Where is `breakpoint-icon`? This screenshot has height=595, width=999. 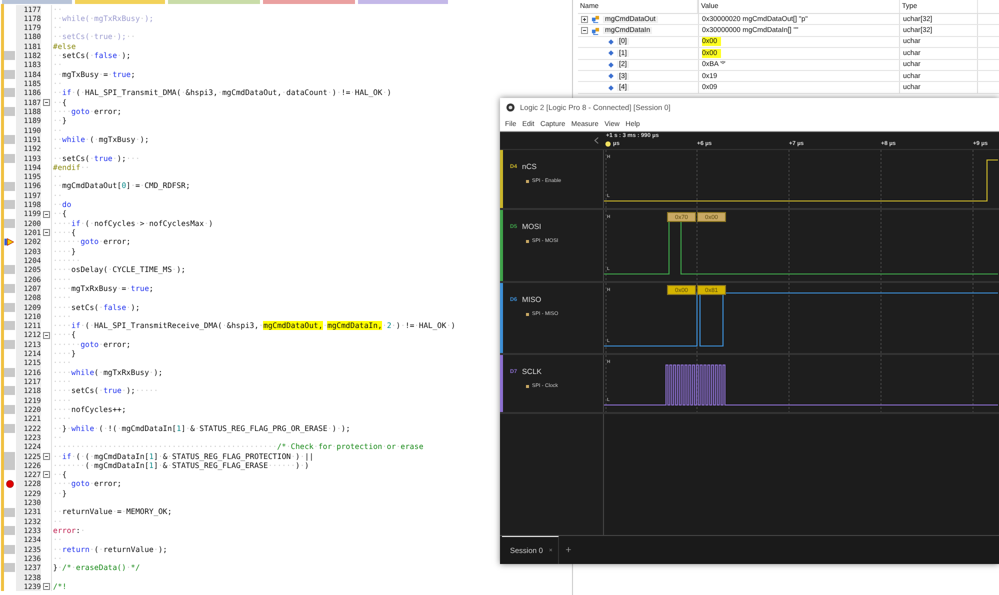
breakpoint-icon is located at coordinates (10, 484).